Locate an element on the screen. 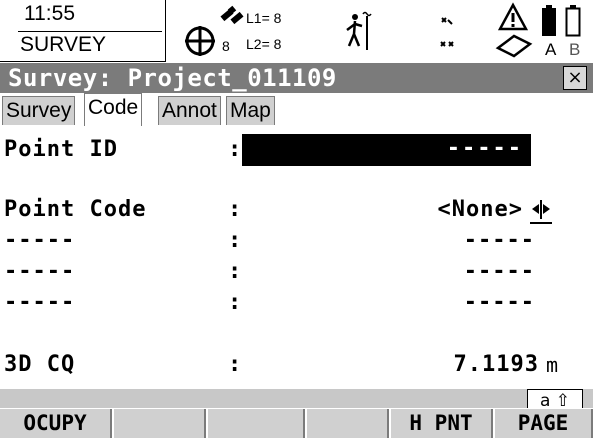 The height and width of the screenshot is (439, 593). battery-a-label: A is located at coordinates (551, 49).